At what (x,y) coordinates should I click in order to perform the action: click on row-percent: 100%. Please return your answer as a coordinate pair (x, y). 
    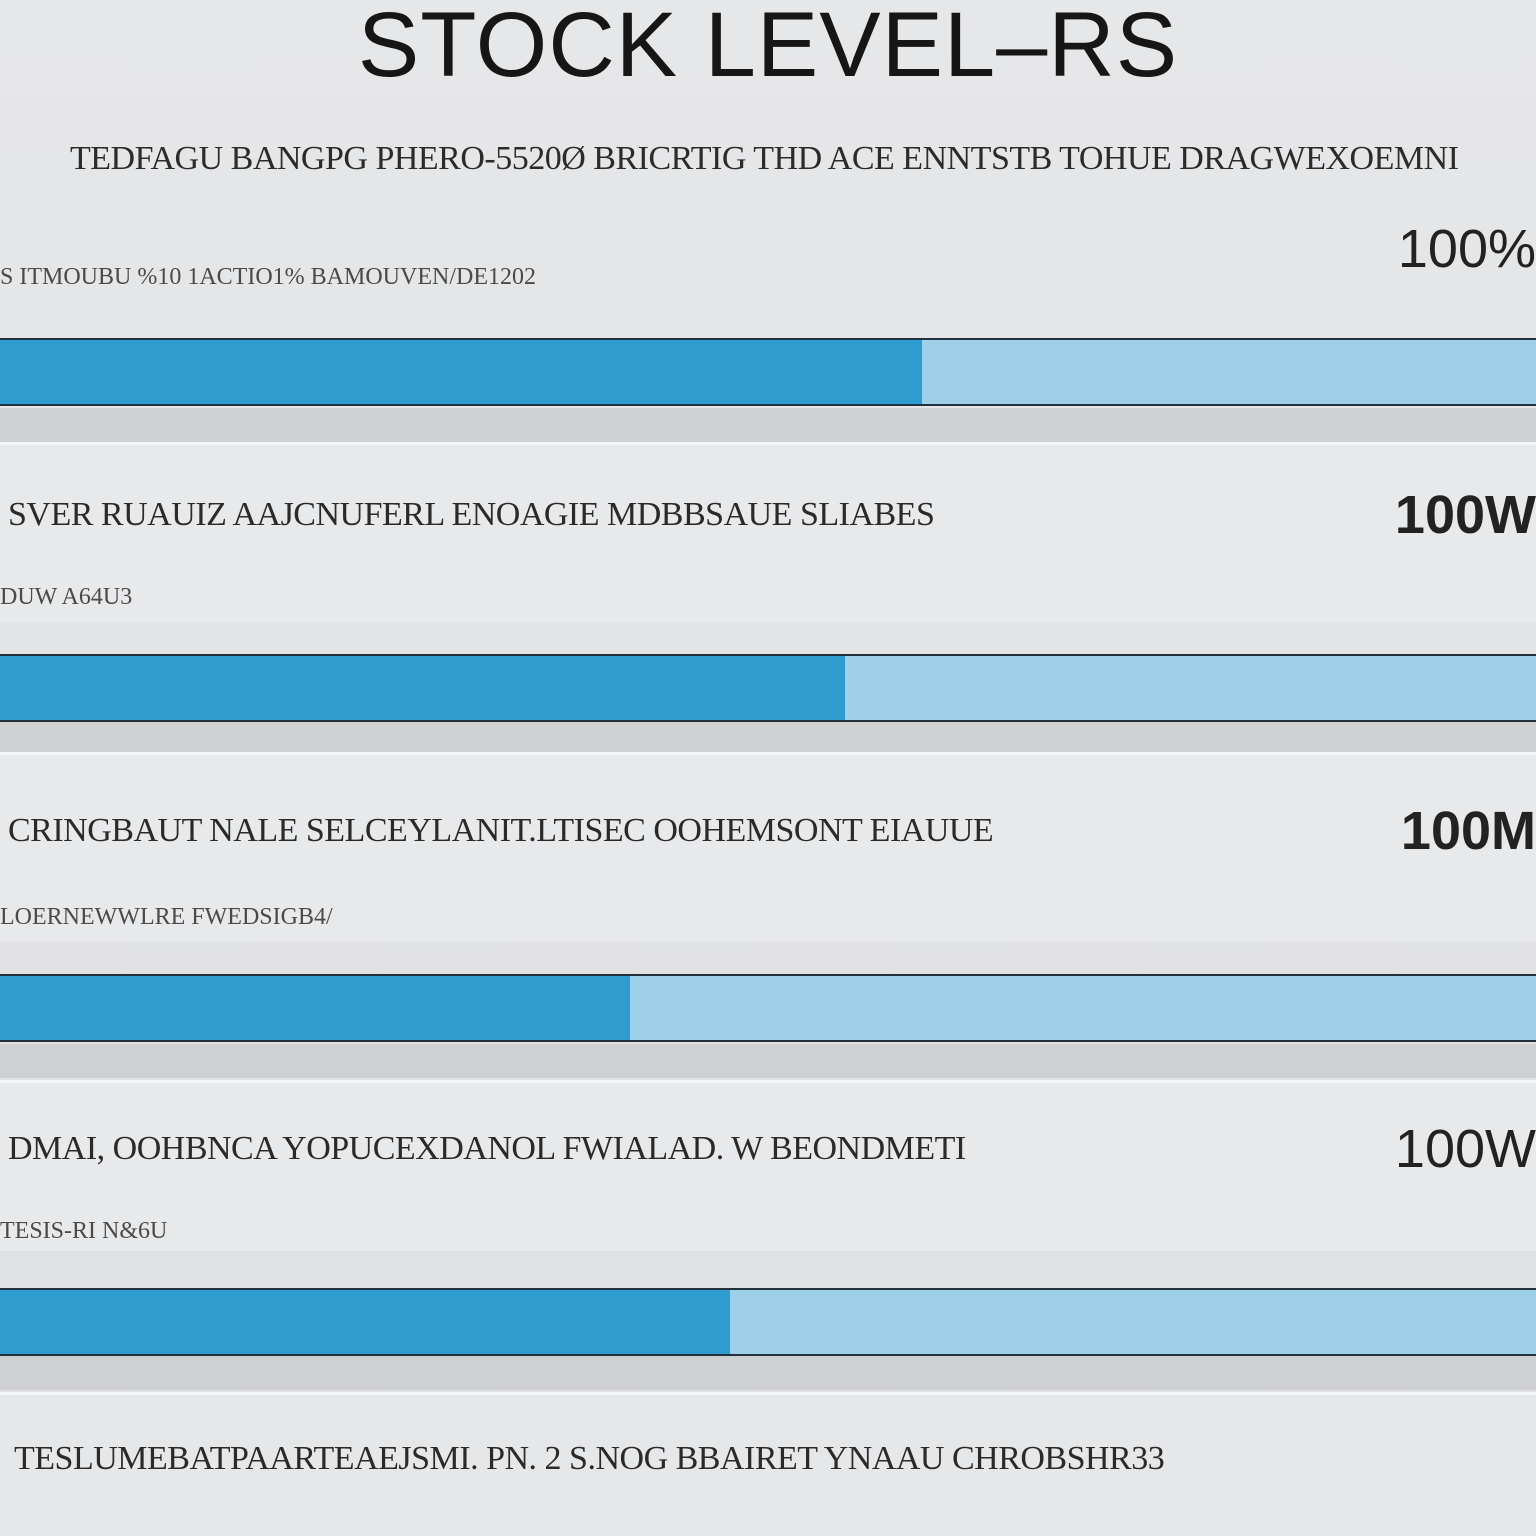
    Looking at the image, I should click on (1466, 249).